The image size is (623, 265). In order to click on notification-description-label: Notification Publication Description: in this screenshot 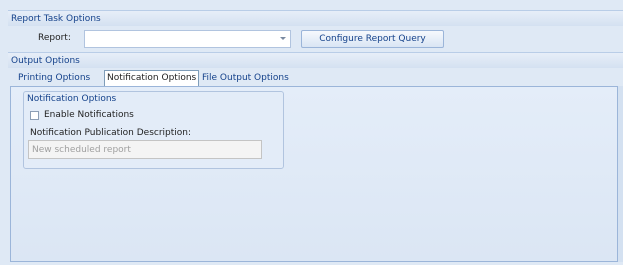, I will do `click(111, 133)`.